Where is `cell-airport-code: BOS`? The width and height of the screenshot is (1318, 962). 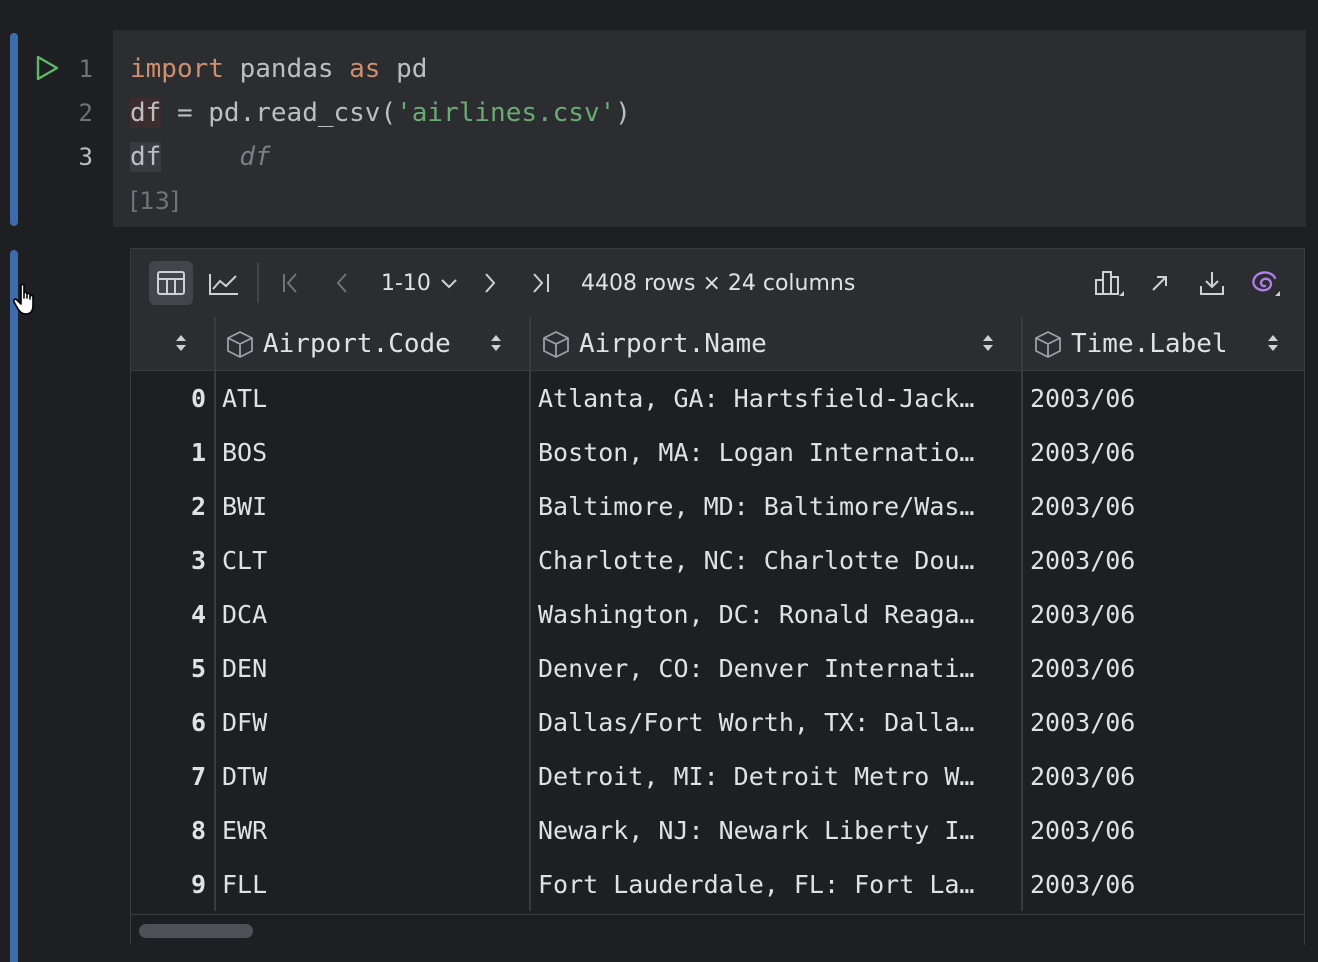 cell-airport-code: BOS is located at coordinates (373, 452).